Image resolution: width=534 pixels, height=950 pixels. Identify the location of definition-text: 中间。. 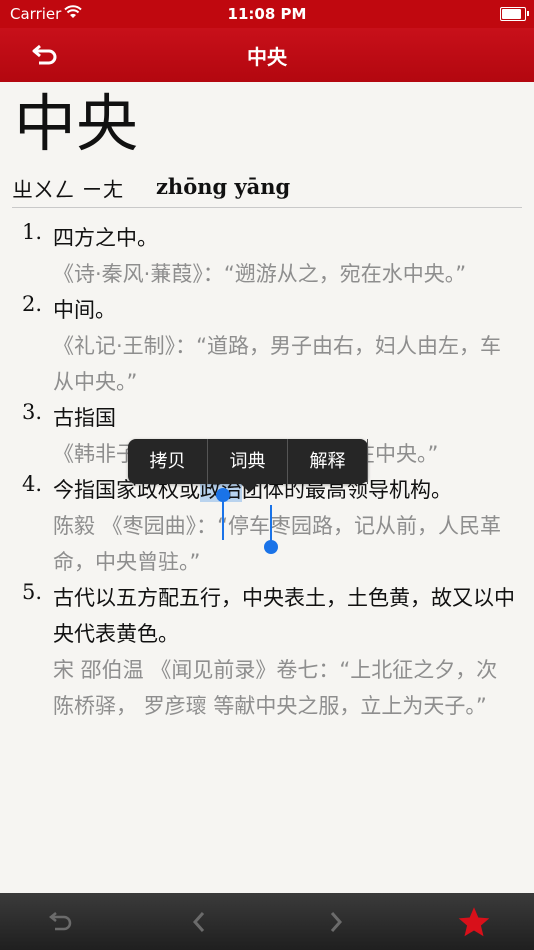
(284, 310).